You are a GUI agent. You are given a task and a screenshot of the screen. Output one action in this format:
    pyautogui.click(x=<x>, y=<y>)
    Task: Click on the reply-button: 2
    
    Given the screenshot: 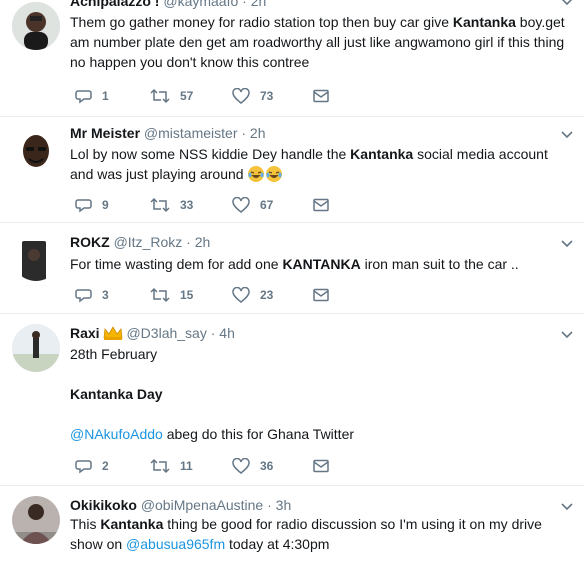 What is the action you would take?
    pyautogui.click(x=92, y=466)
    